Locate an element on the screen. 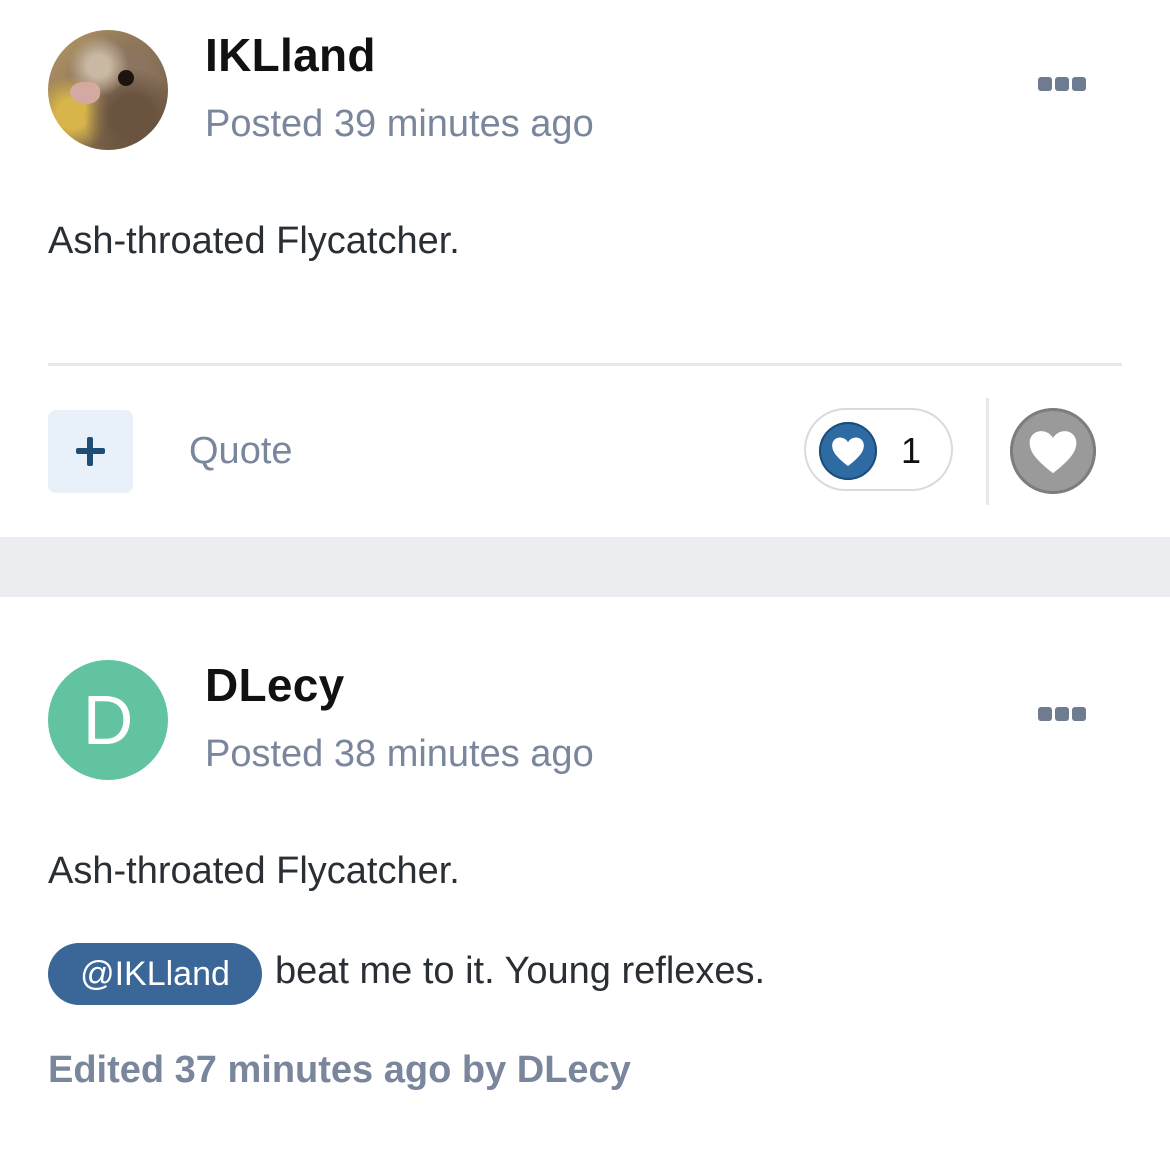 The image size is (1170, 1162). reaction-count: 1 is located at coordinates (911, 450).